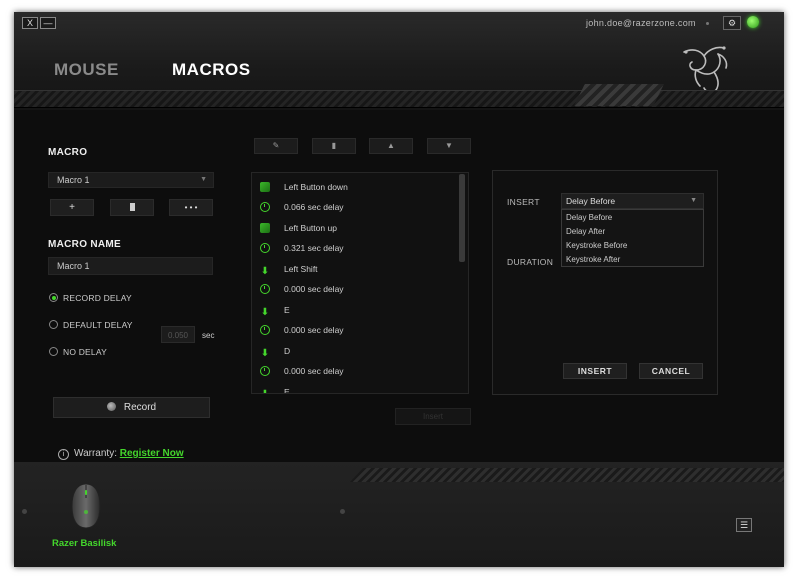 The height and width of the screenshot is (584, 798). What do you see at coordinates (48, 23) in the screenshot?
I see `minimize-button: —` at bounding box center [48, 23].